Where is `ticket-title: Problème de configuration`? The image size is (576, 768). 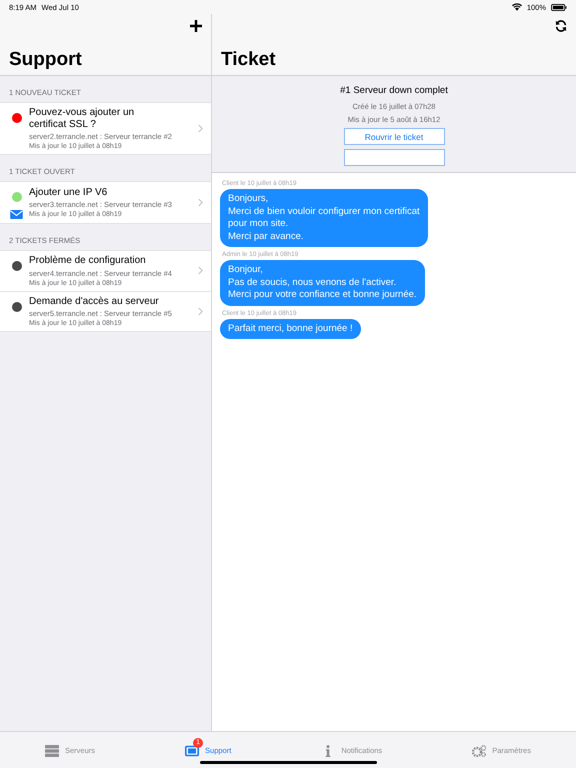 ticket-title: Problème de configuration is located at coordinates (88, 260).